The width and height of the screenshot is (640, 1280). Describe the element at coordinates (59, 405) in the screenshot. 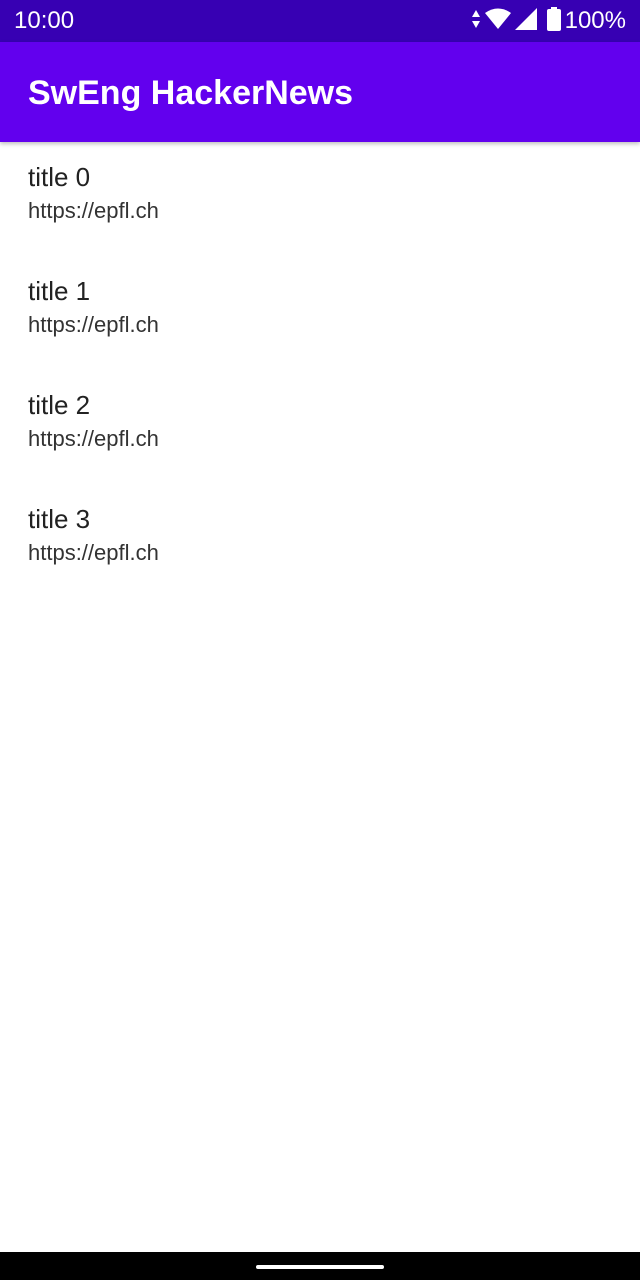

I see `item-title: title 2` at that location.